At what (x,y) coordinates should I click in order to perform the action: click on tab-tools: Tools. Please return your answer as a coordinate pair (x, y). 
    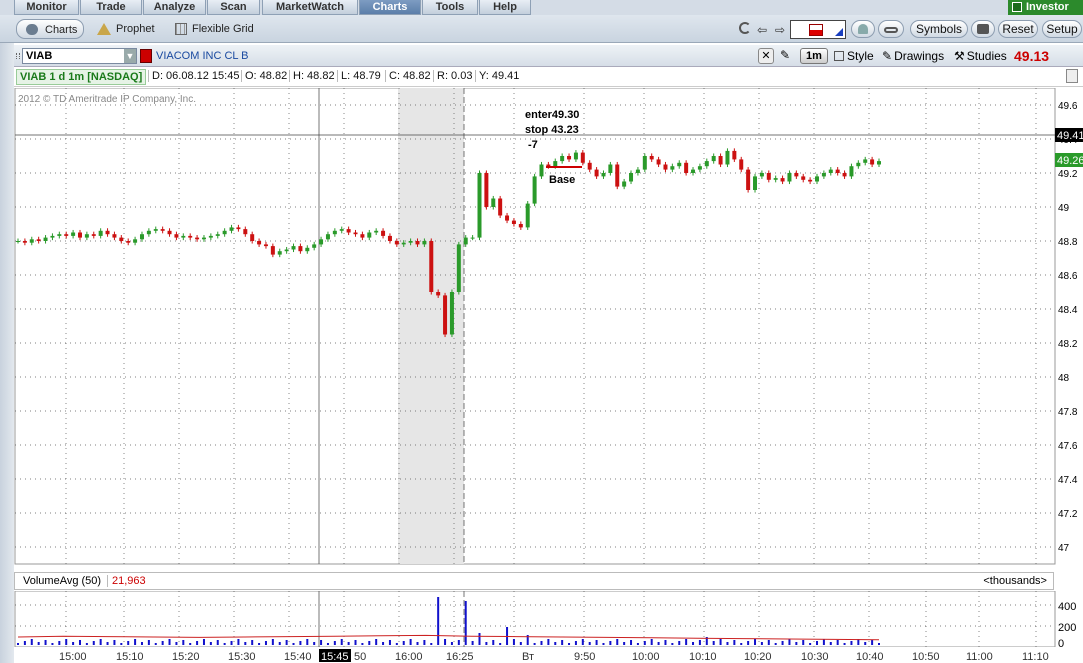
    Looking at the image, I should click on (450, 7).